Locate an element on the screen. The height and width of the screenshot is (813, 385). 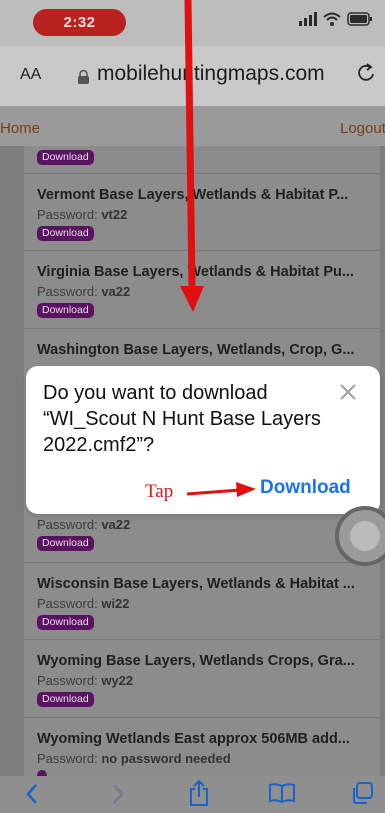
bookmarks-icon is located at coordinates (282, 795).